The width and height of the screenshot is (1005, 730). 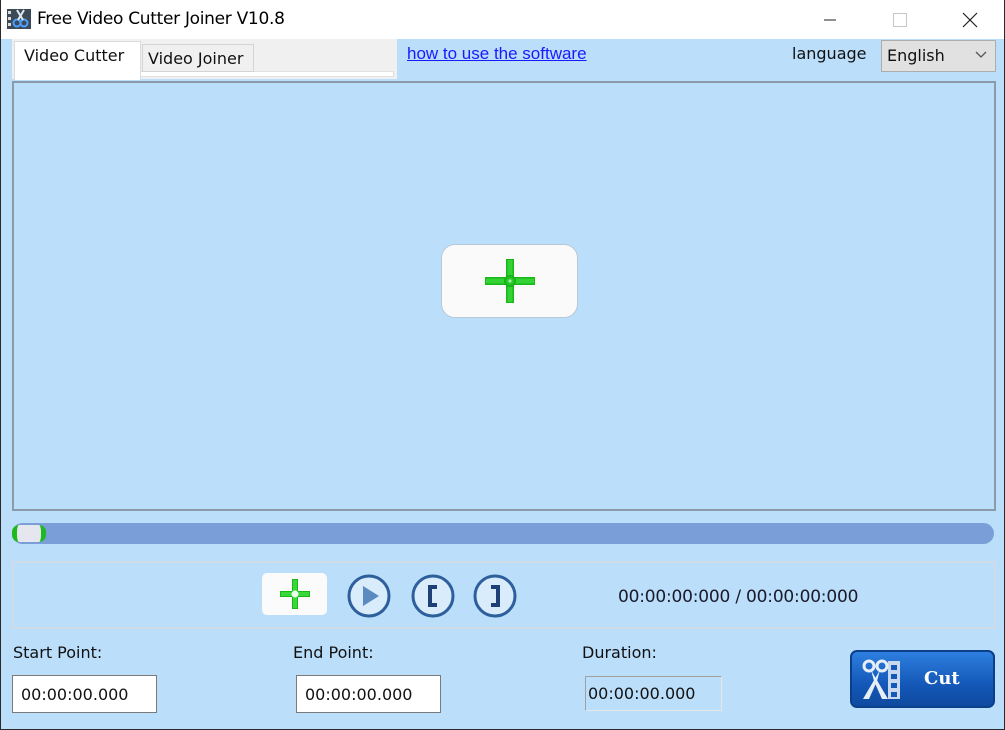 I want to click on close-button, so click(x=970, y=19).